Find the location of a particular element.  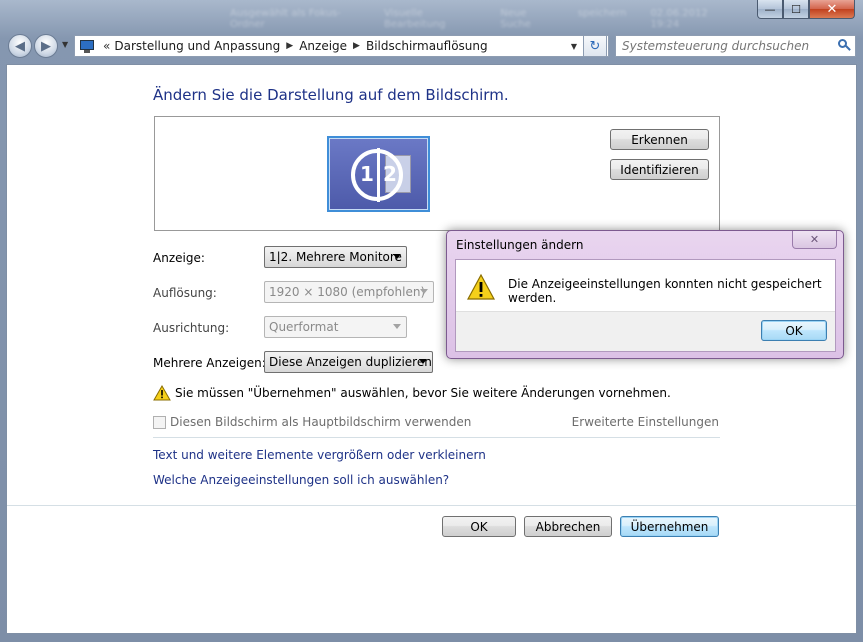

back-button: ◀ is located at coordinates (20, 46).